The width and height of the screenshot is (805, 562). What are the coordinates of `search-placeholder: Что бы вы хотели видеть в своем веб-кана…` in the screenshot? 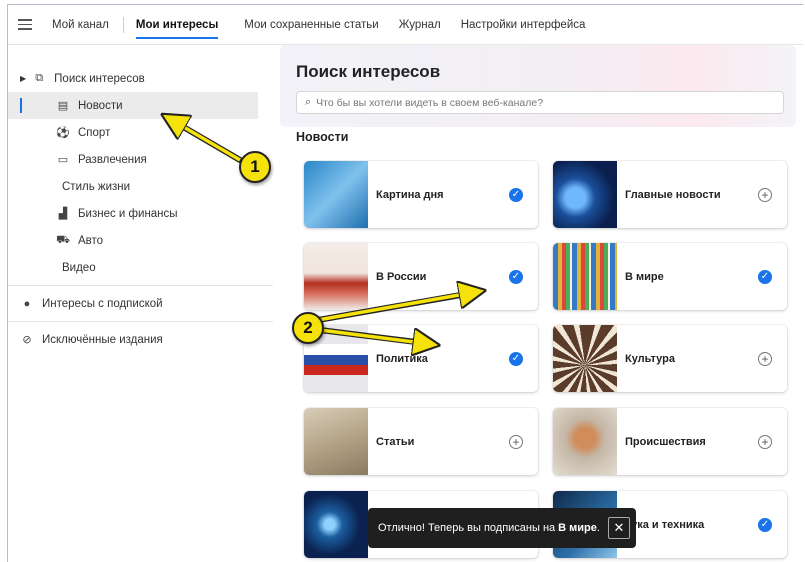 It's located at (430, 102).